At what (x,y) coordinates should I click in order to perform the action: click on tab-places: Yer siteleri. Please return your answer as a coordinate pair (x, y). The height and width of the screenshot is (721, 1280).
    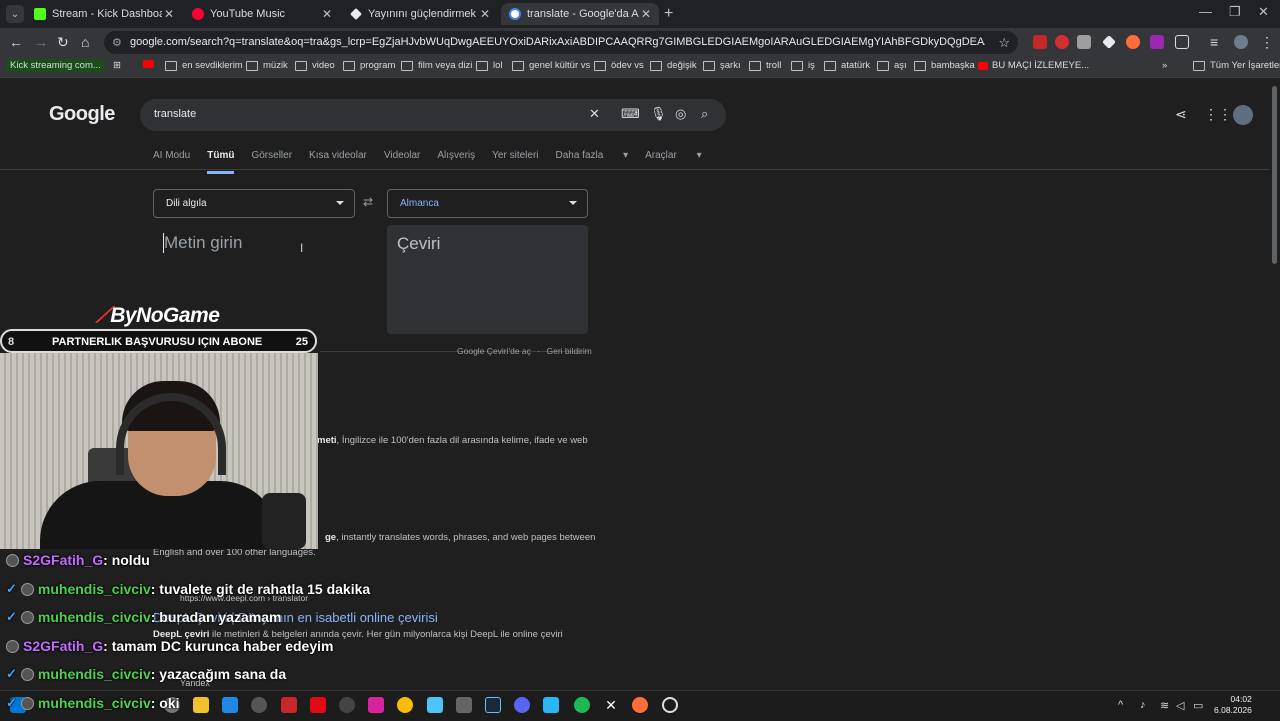
    Looking at the image, I should click on (515, 162).